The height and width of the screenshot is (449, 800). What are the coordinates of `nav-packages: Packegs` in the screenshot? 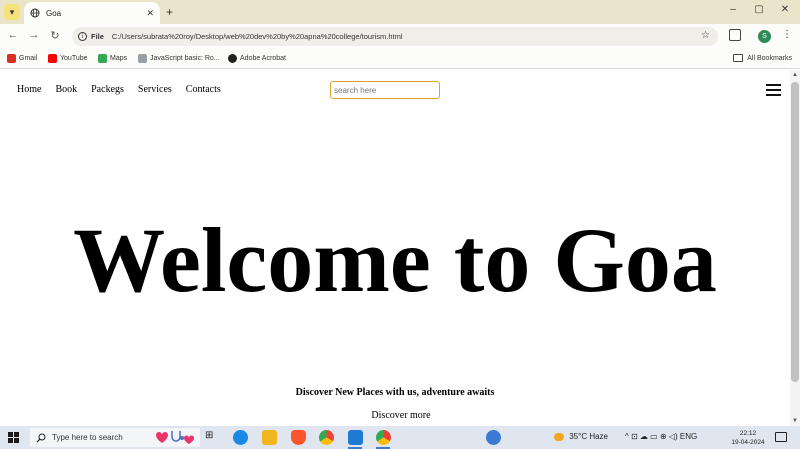 It's located at (107, 89).